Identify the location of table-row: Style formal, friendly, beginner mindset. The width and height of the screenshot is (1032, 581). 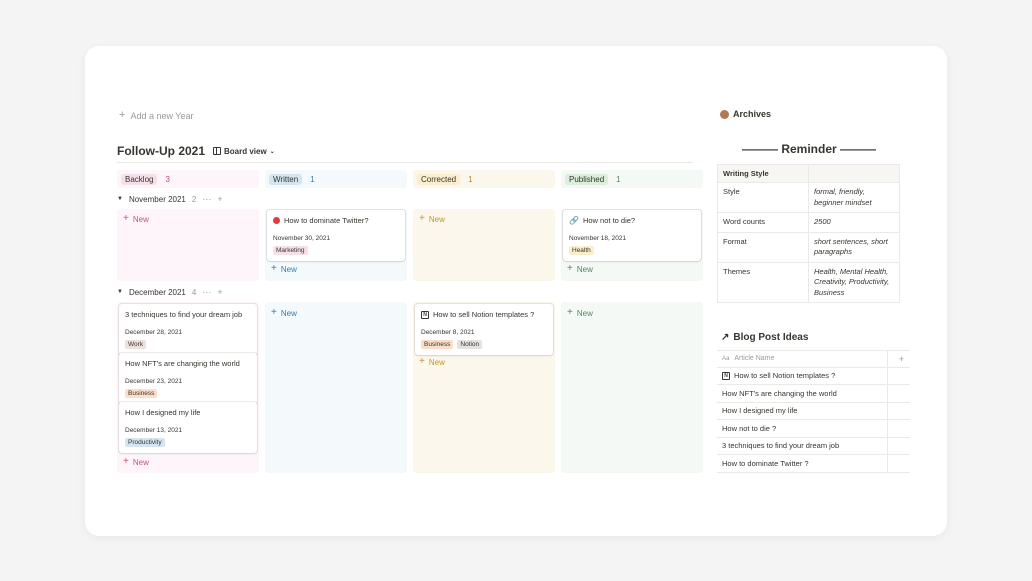
(808, 197).